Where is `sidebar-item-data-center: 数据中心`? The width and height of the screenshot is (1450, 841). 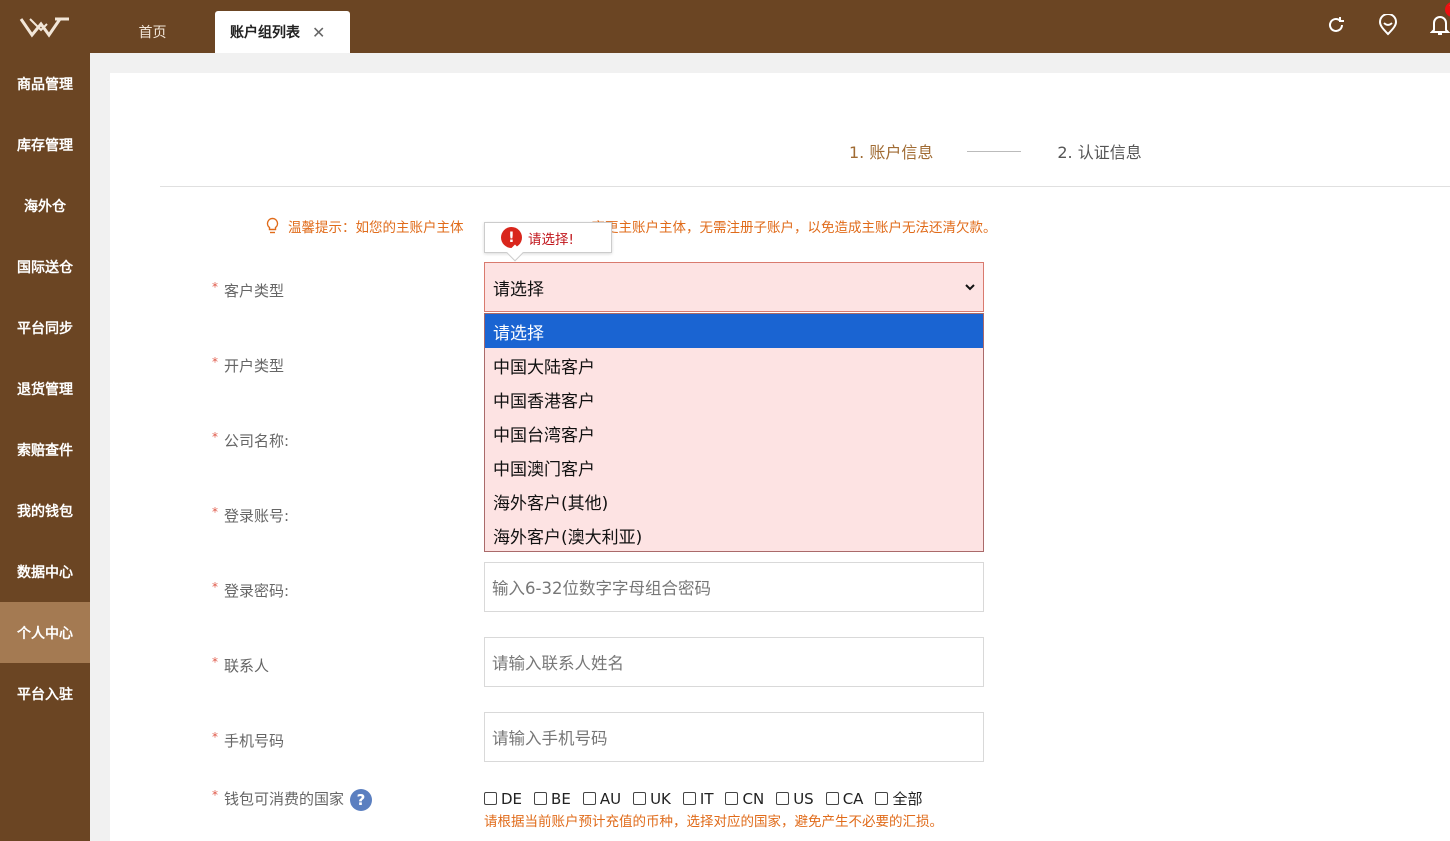 sidebar-item-data-center: 数据中心 is located at coordinates (45, 571).